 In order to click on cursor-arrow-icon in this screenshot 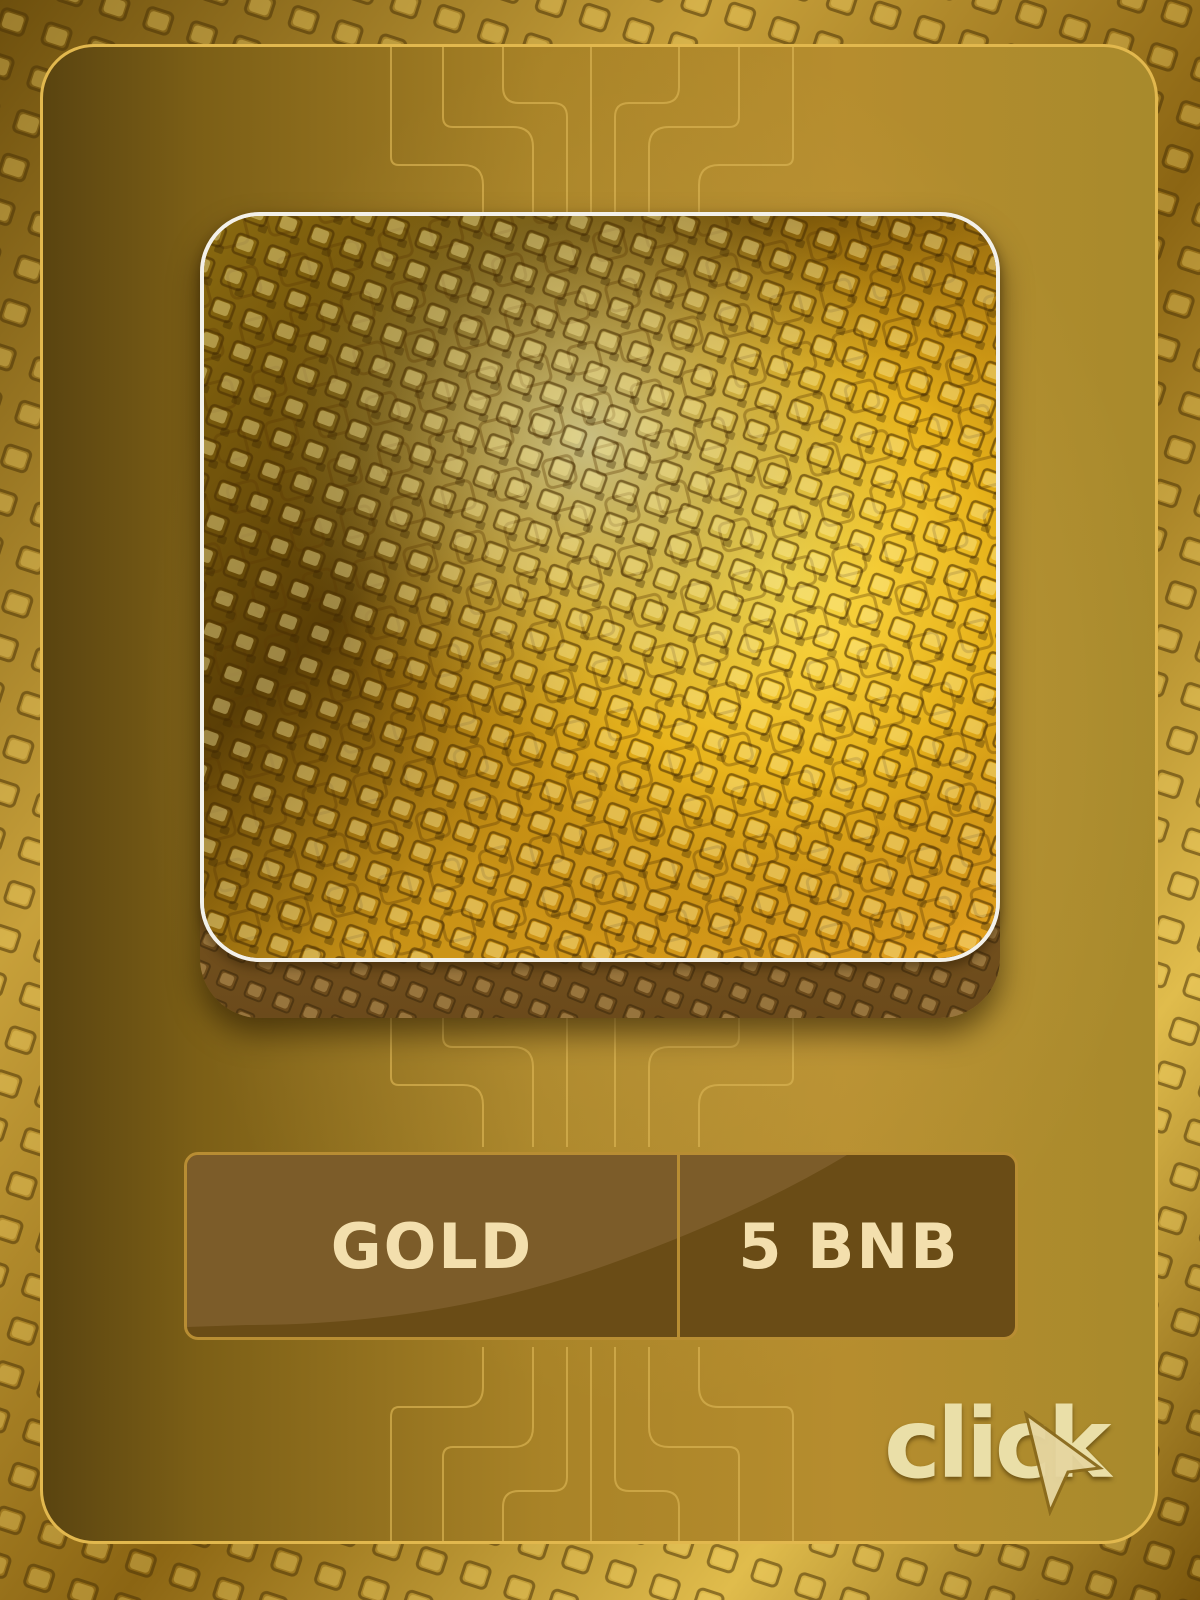, I will do `click(1063, 1463)`.